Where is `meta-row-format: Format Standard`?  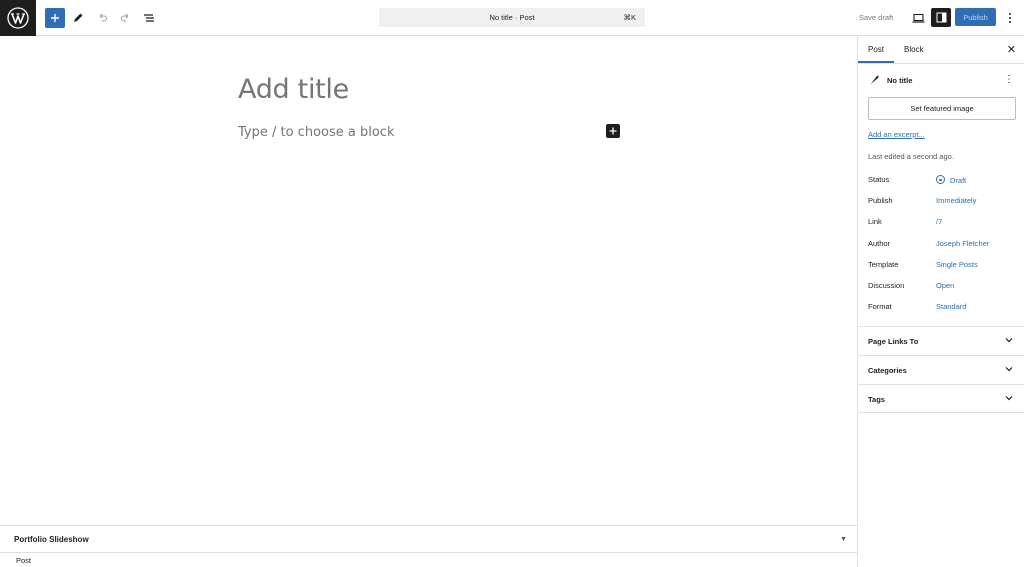
meta-row-format: Format Standard is located at coordinates (943, 308).